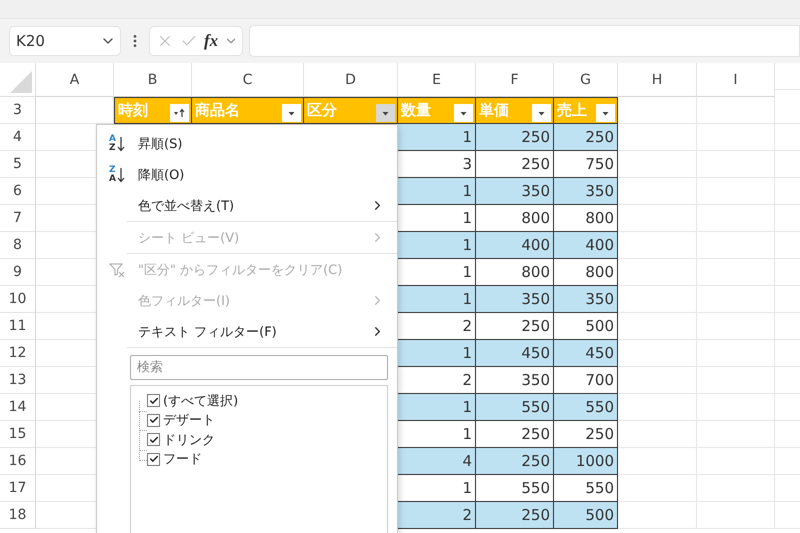  I want to click on header-label: 時刻, so click(133, 110).